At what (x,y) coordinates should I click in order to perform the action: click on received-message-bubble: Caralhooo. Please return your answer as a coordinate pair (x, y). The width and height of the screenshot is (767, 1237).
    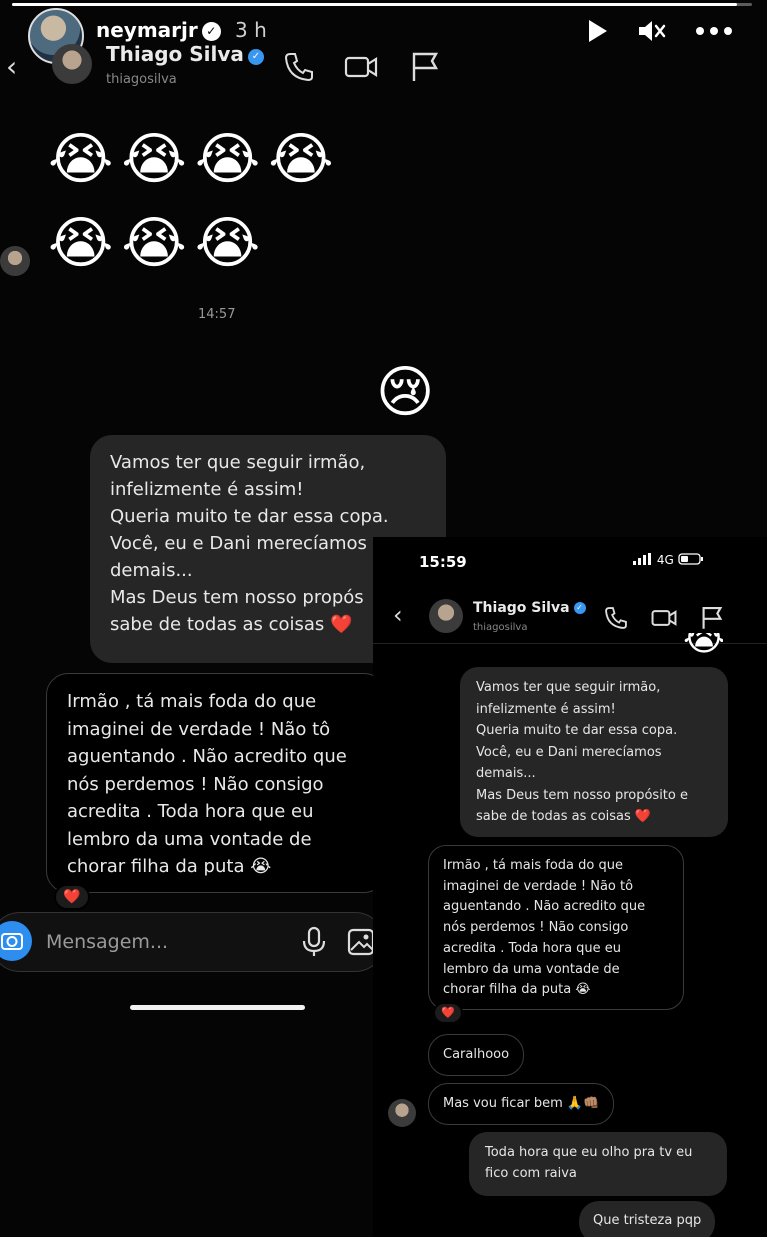
    Looking at the image, I should click on (476, 1055).